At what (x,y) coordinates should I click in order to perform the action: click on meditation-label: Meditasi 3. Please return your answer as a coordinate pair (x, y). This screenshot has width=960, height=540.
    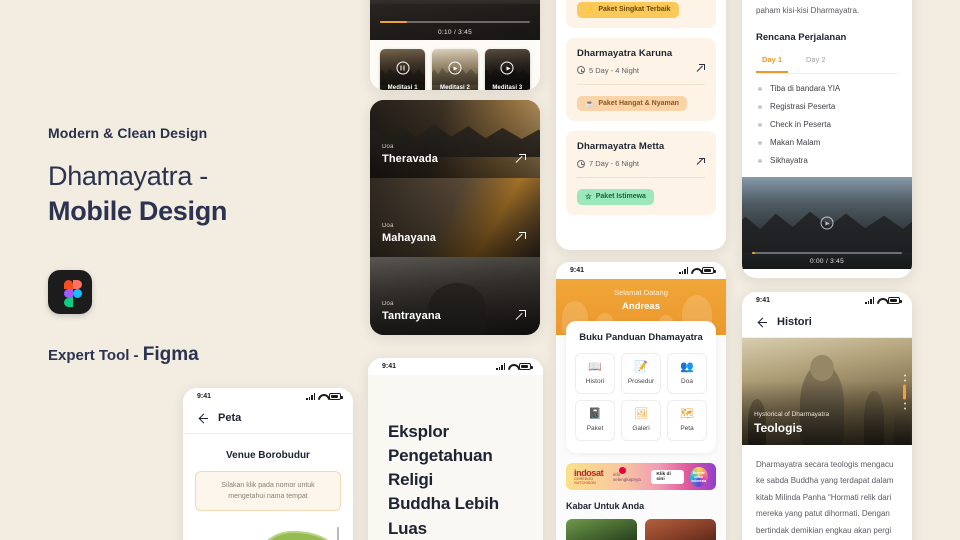
    Looking at the image, I should click on (507, 87).